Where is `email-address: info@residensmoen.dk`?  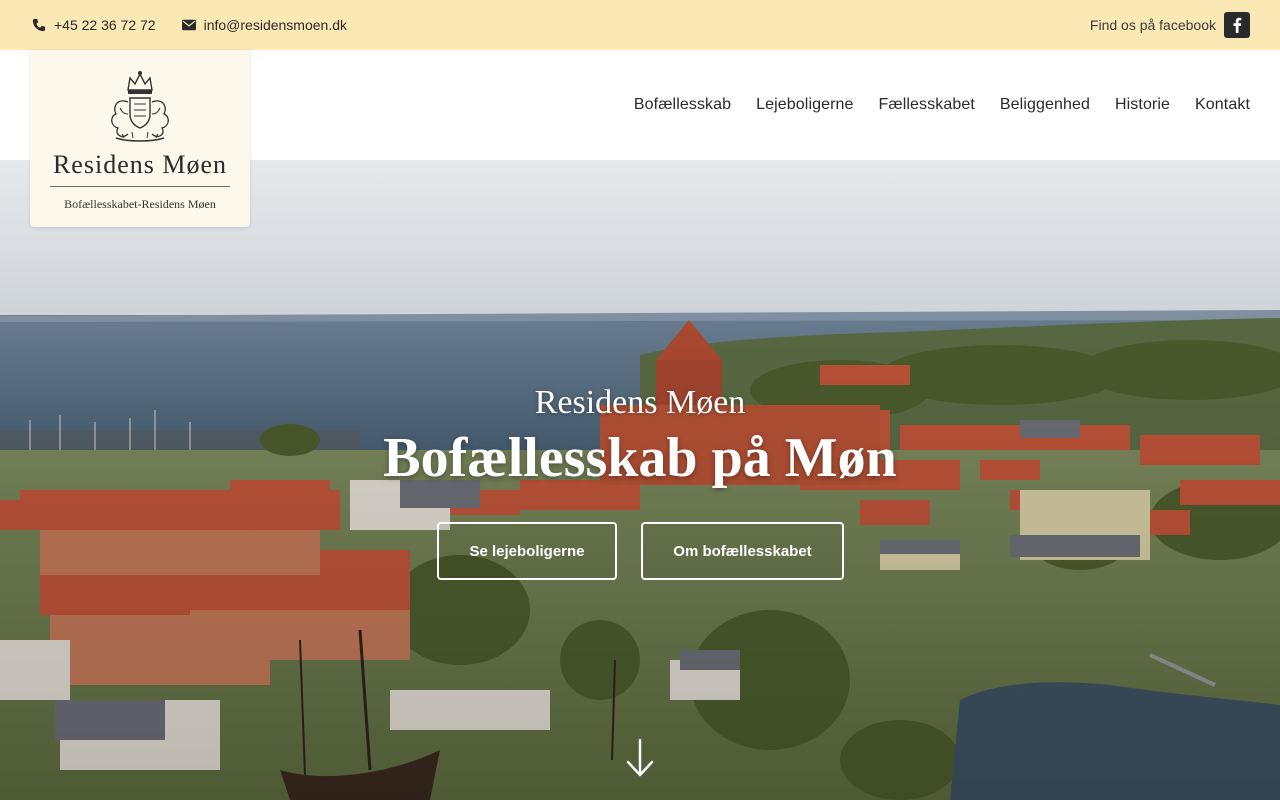 email-address: info@residensmoen.dk is located at coordinates (275, 25).